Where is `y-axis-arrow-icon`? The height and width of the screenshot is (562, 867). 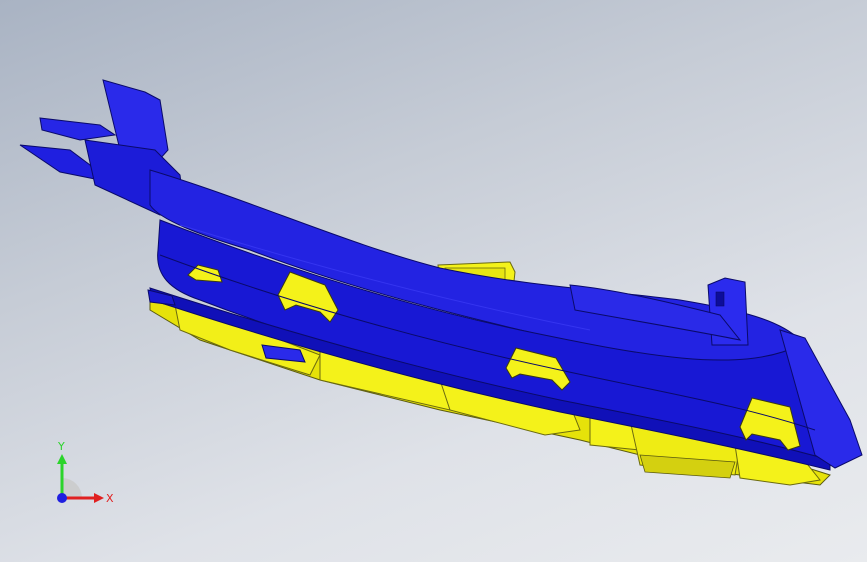 y-axis-arrow-icon is located at coordinates (62, 459).